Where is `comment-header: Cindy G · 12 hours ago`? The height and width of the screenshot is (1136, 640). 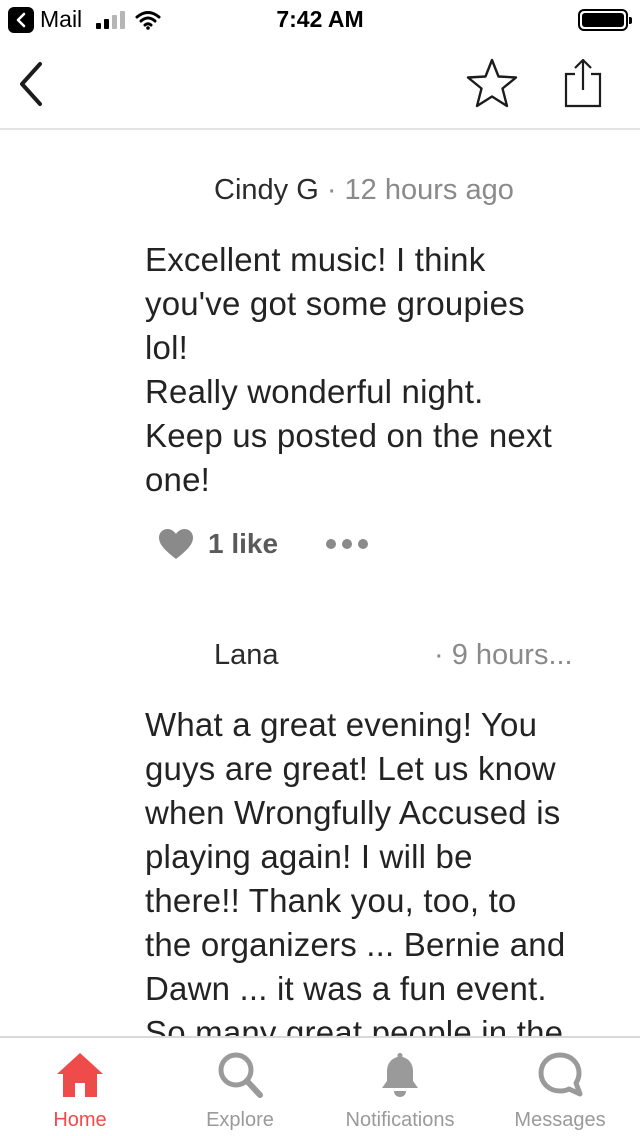
comment-header: Cindy G · 12 hours ago is located at coordinates (414, 194).